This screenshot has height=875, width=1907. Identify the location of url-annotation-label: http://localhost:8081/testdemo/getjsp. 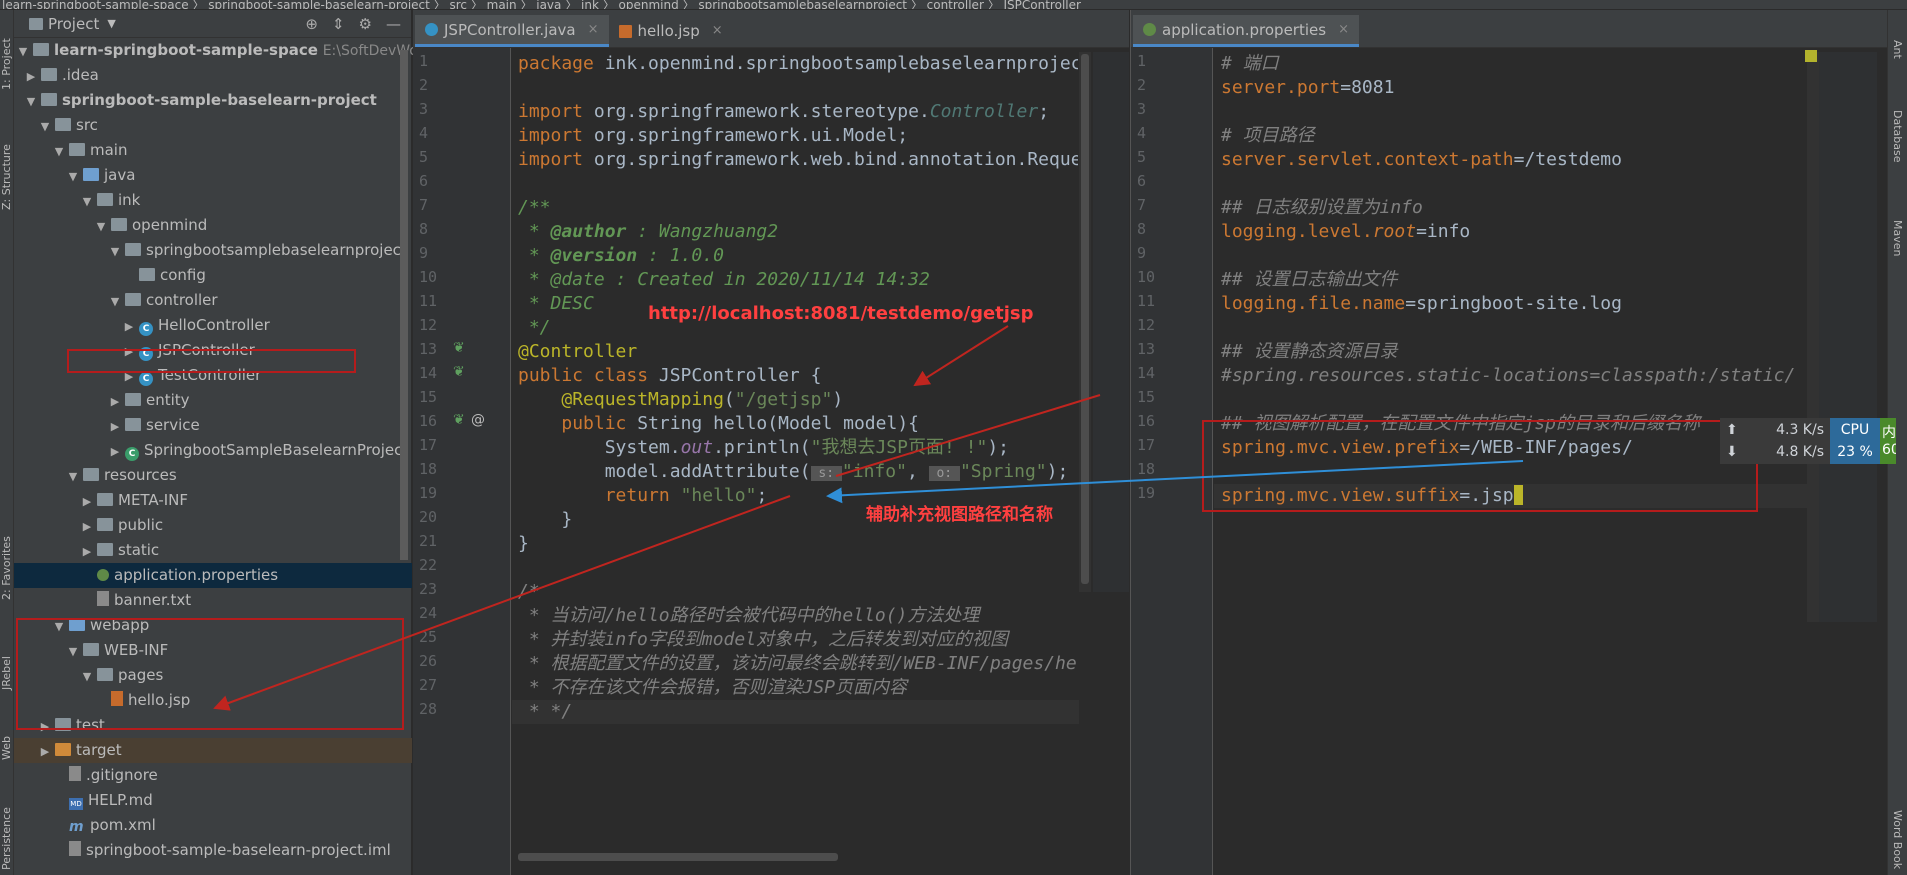
(841, 313).